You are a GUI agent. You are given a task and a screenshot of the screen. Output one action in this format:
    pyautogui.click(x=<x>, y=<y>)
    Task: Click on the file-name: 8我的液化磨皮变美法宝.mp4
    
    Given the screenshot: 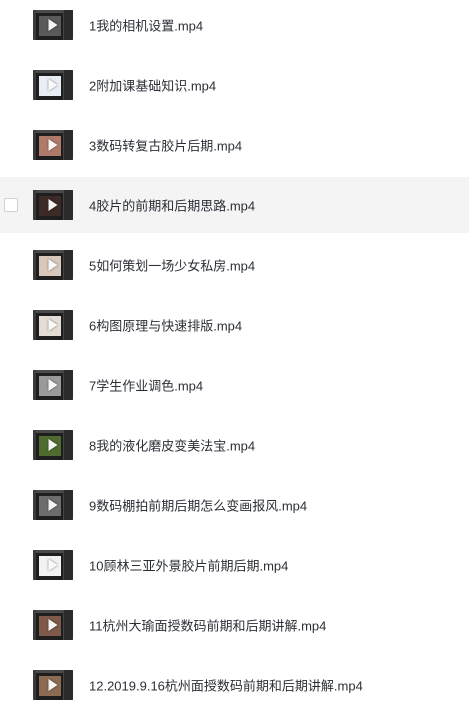 What is the action you would take?
    pyautogui.click(x=172, y=446)
    